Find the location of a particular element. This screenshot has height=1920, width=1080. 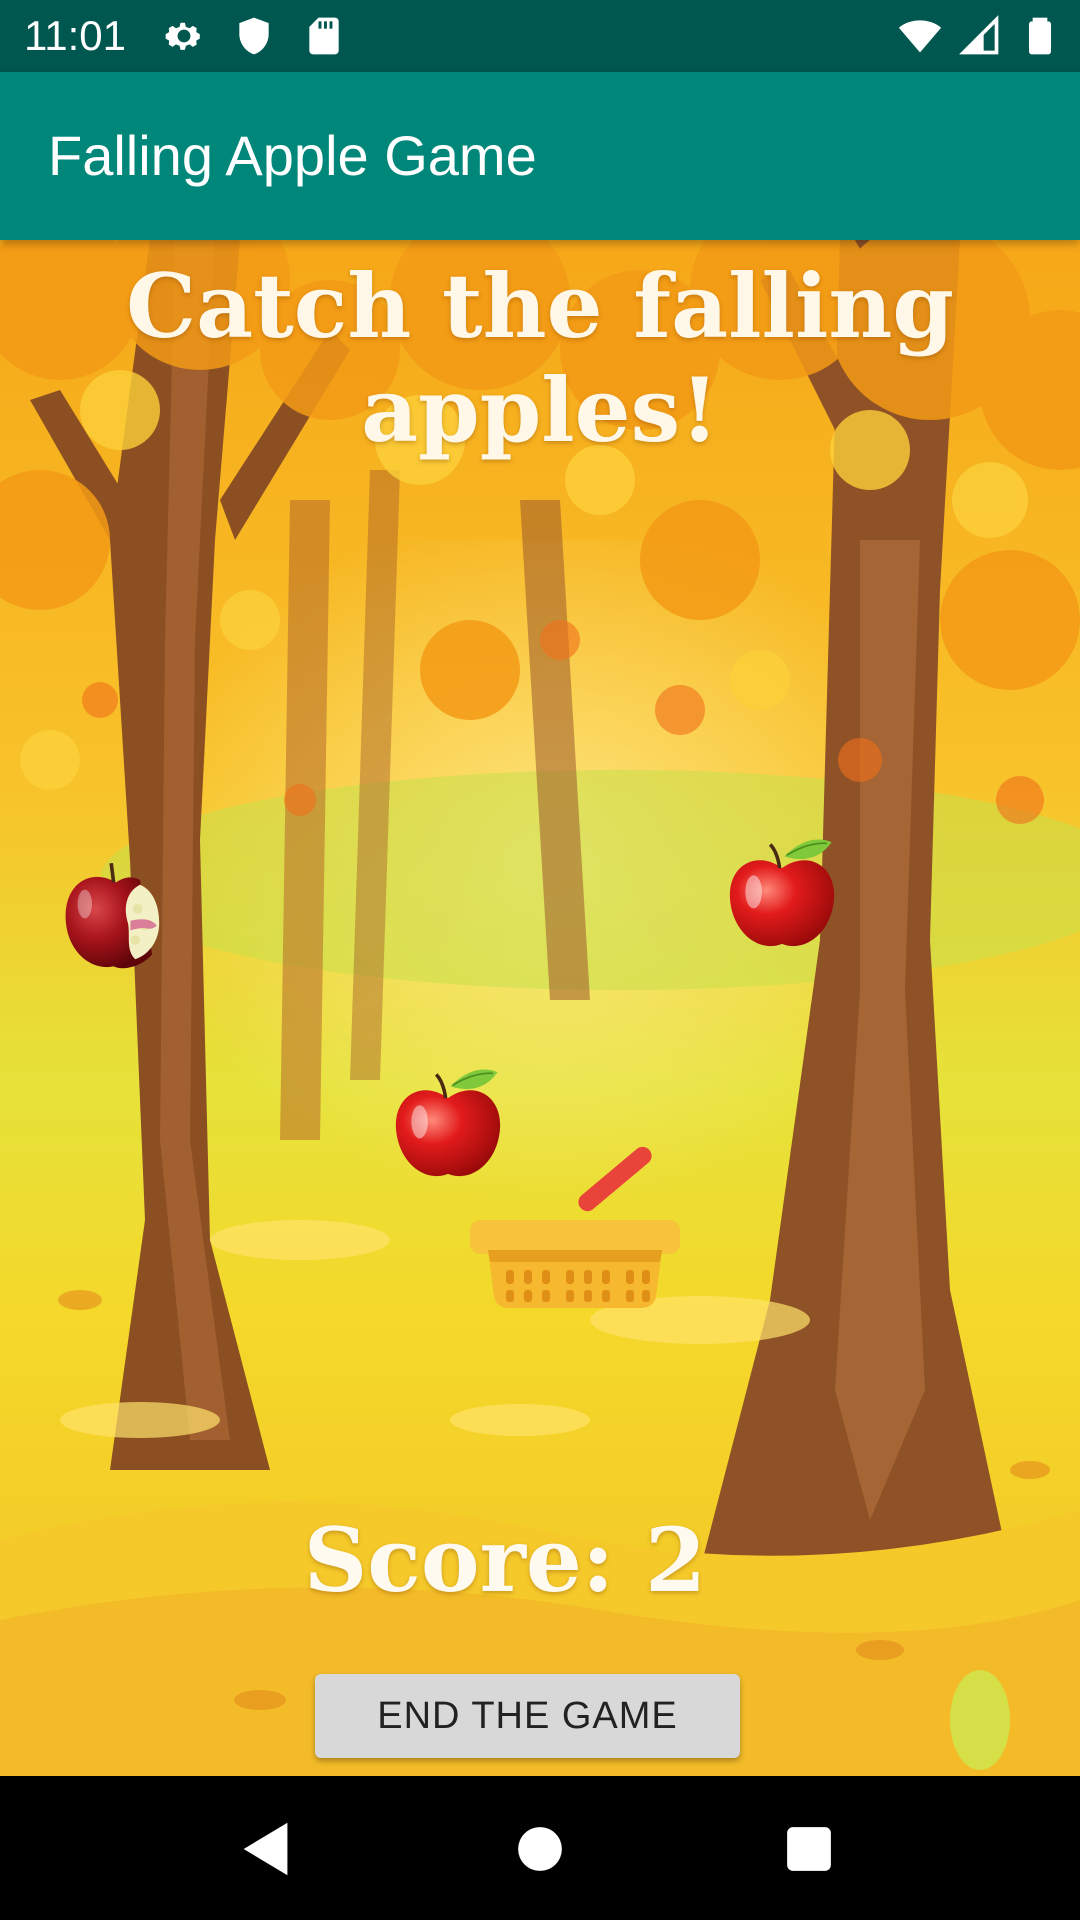

app-bar: Falling Apple Game is located at coordinates (540, 156).